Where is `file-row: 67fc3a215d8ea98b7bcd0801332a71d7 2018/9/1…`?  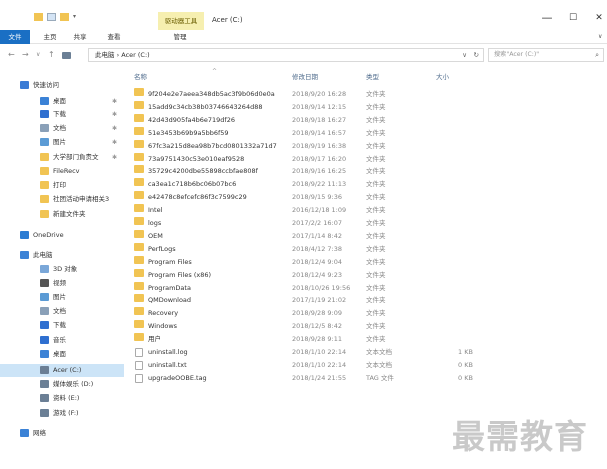
file-row: 67fc3a215d8ea98b7bcd0801332a71d7 2018/9/1… is located at coordinates (367, 146).